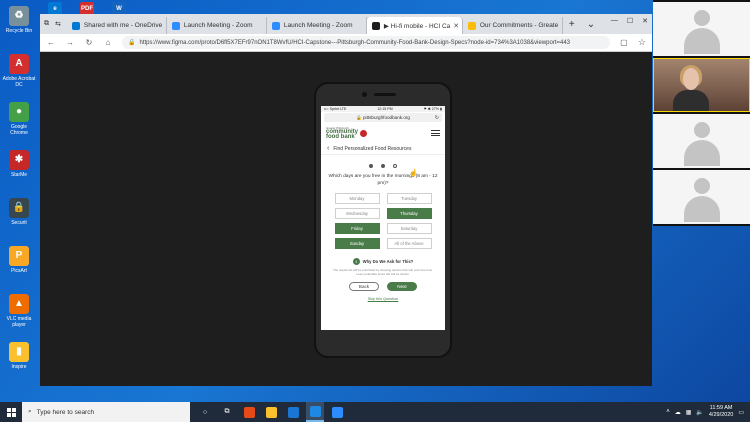 The height and width of the screenshot is (422, 750). What do you see at coordinates (701, 85) in the screenshot?
I see `active-speaker-tile` at bounding box center [701, 85].